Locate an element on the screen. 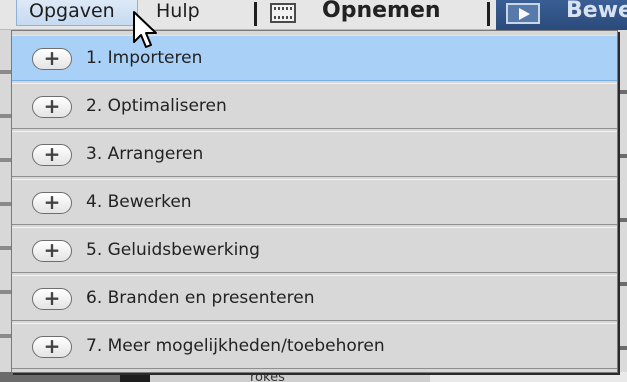 Image resolution: width=627 pixels, height=382 pixels. edit-label: Bewe is located at coordinates (596, 11).